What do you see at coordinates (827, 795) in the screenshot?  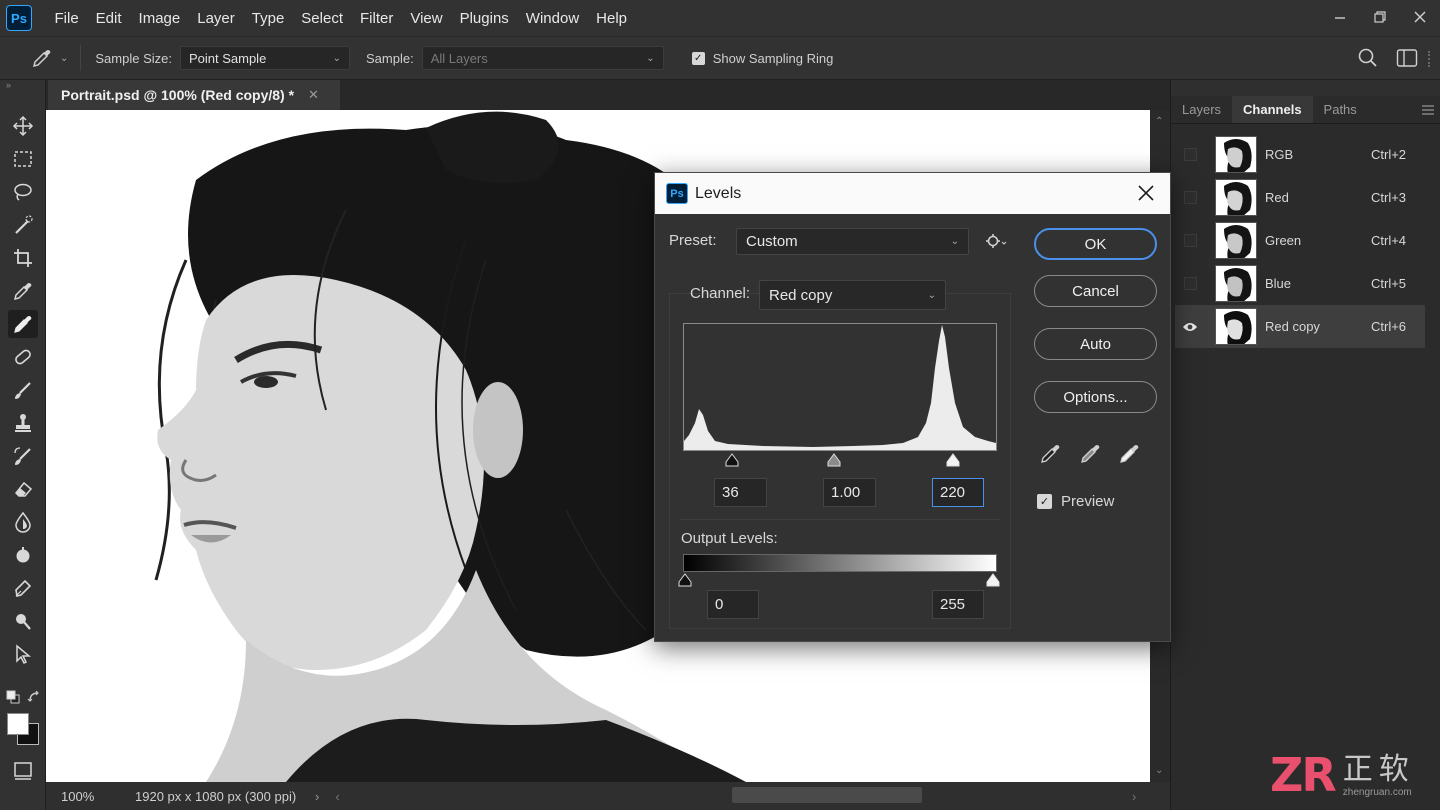 I see `horizontal-scroll-thumb` at bounding box center [827, 795].